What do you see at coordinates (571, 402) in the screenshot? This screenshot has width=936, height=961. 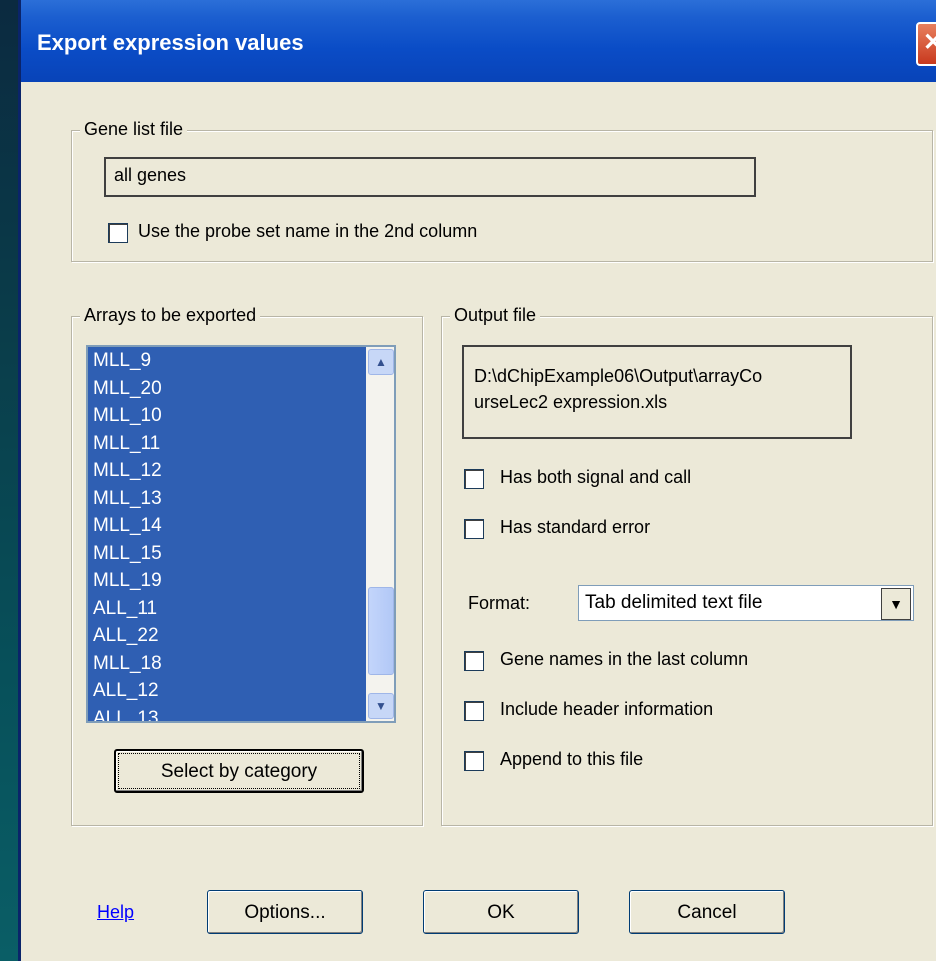 I see `output-path-line2: urseLec2 expression.xls` at bounding box center [571, 402].